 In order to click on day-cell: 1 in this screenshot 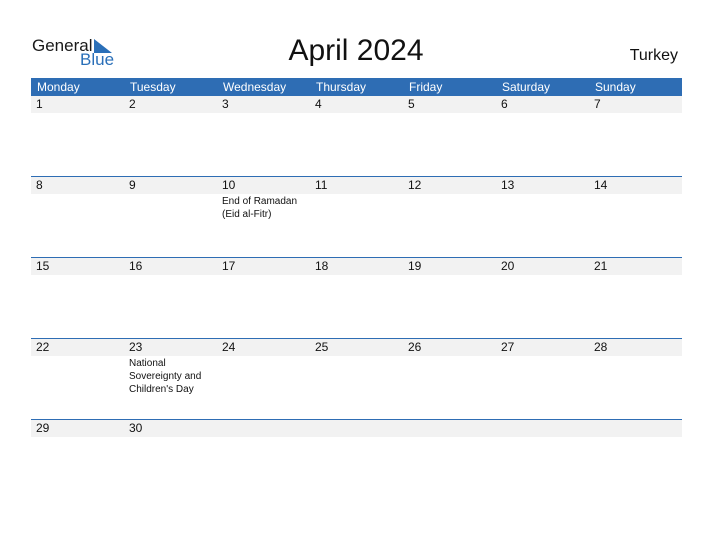, I will do `click(77, 104)`.